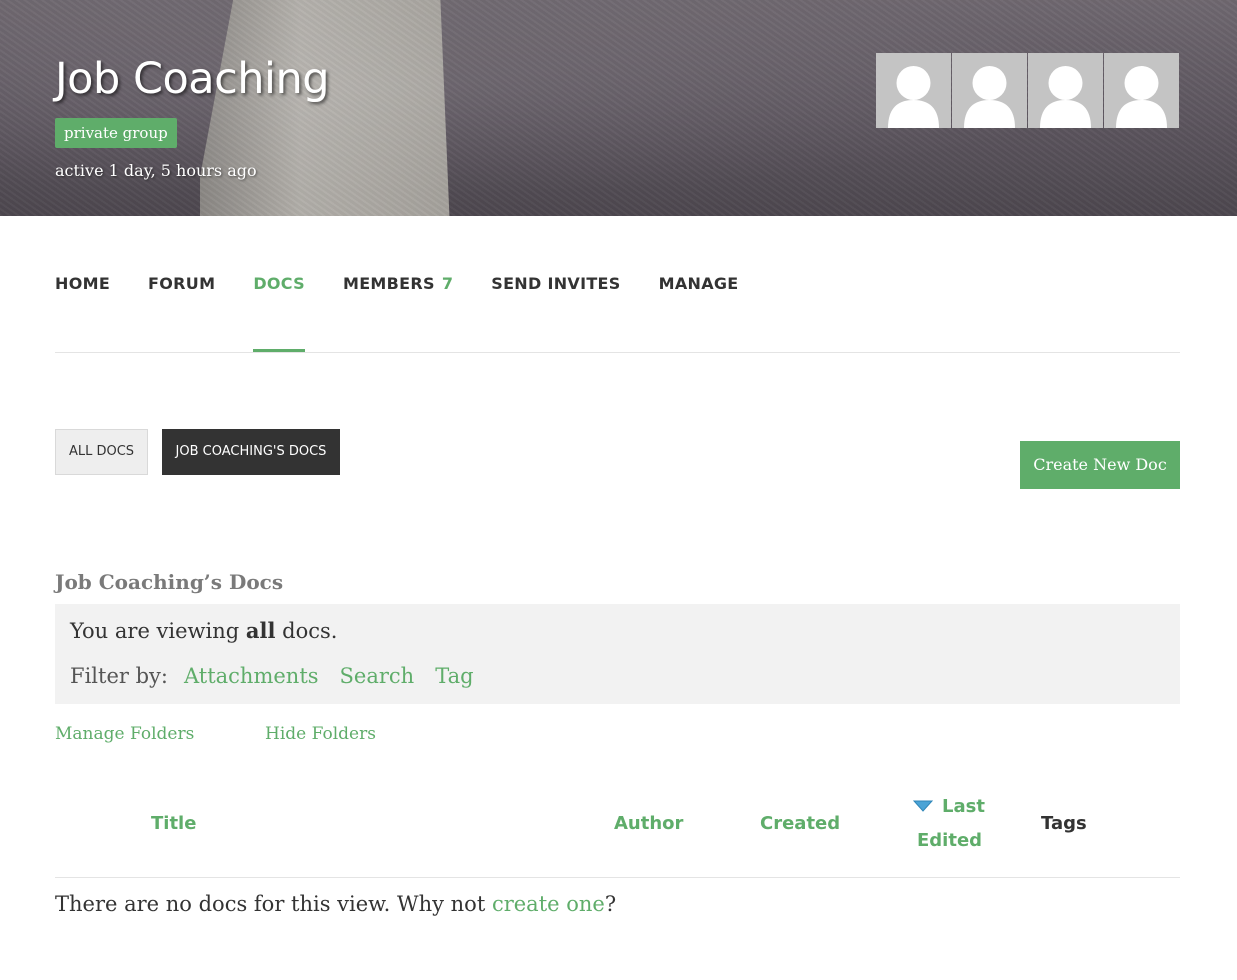 Image resolution: width=1237 pixels, height=980 pixels. What do you see at coordinates (279, 311) in the screenshot?
I see `nav-docs: DOCS` at bounding box center [279, 311].